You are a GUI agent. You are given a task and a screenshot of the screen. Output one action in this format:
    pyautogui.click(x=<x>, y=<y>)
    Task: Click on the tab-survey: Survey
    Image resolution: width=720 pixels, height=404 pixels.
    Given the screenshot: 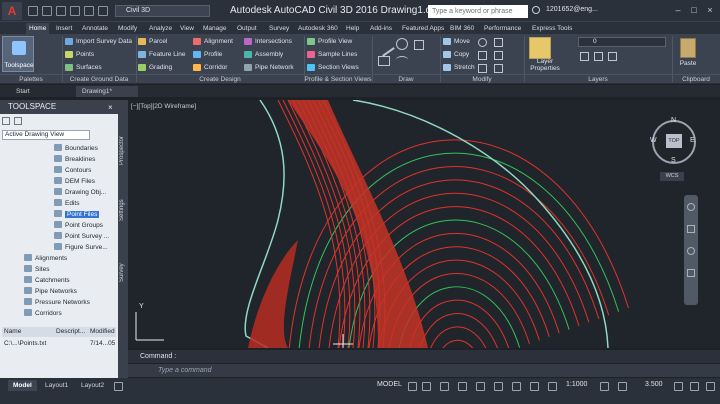 What is the action you would take?
    pyautogui.click(x=279, y=28)
    